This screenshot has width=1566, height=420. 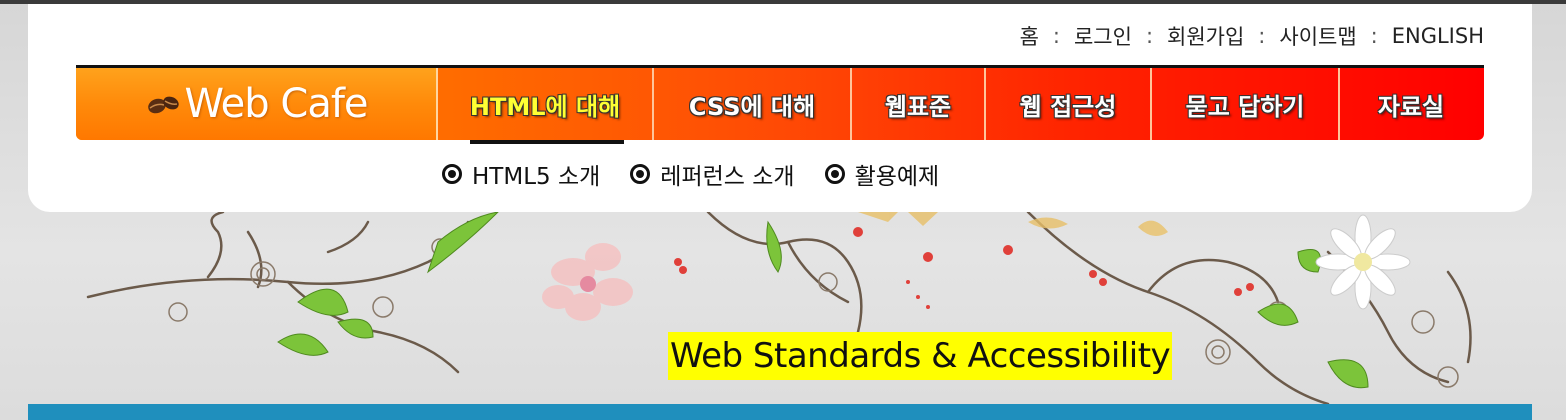 What do you see at coordinates (546, 104) in the screenshot?
I see `nav-item-html: HTML에 대해` at bounding box center [546, 104].